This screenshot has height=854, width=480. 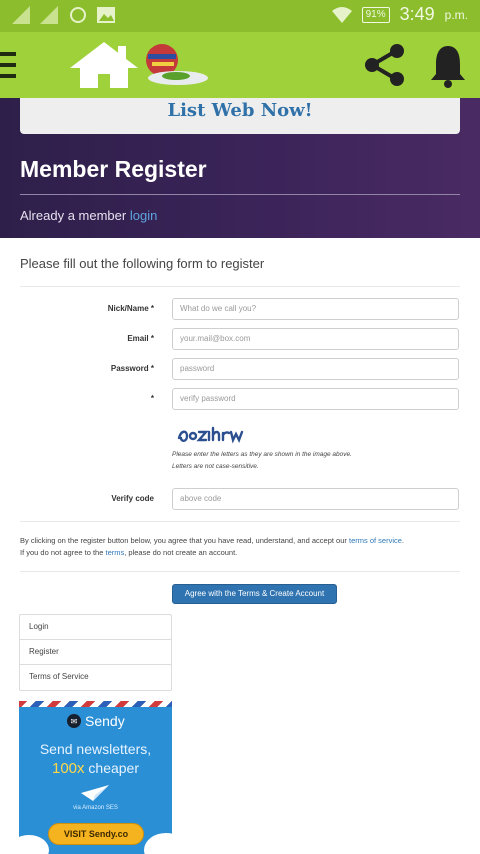 I want to click on sendy-logo: ✉ Sendy, so click(x=96, y=721).